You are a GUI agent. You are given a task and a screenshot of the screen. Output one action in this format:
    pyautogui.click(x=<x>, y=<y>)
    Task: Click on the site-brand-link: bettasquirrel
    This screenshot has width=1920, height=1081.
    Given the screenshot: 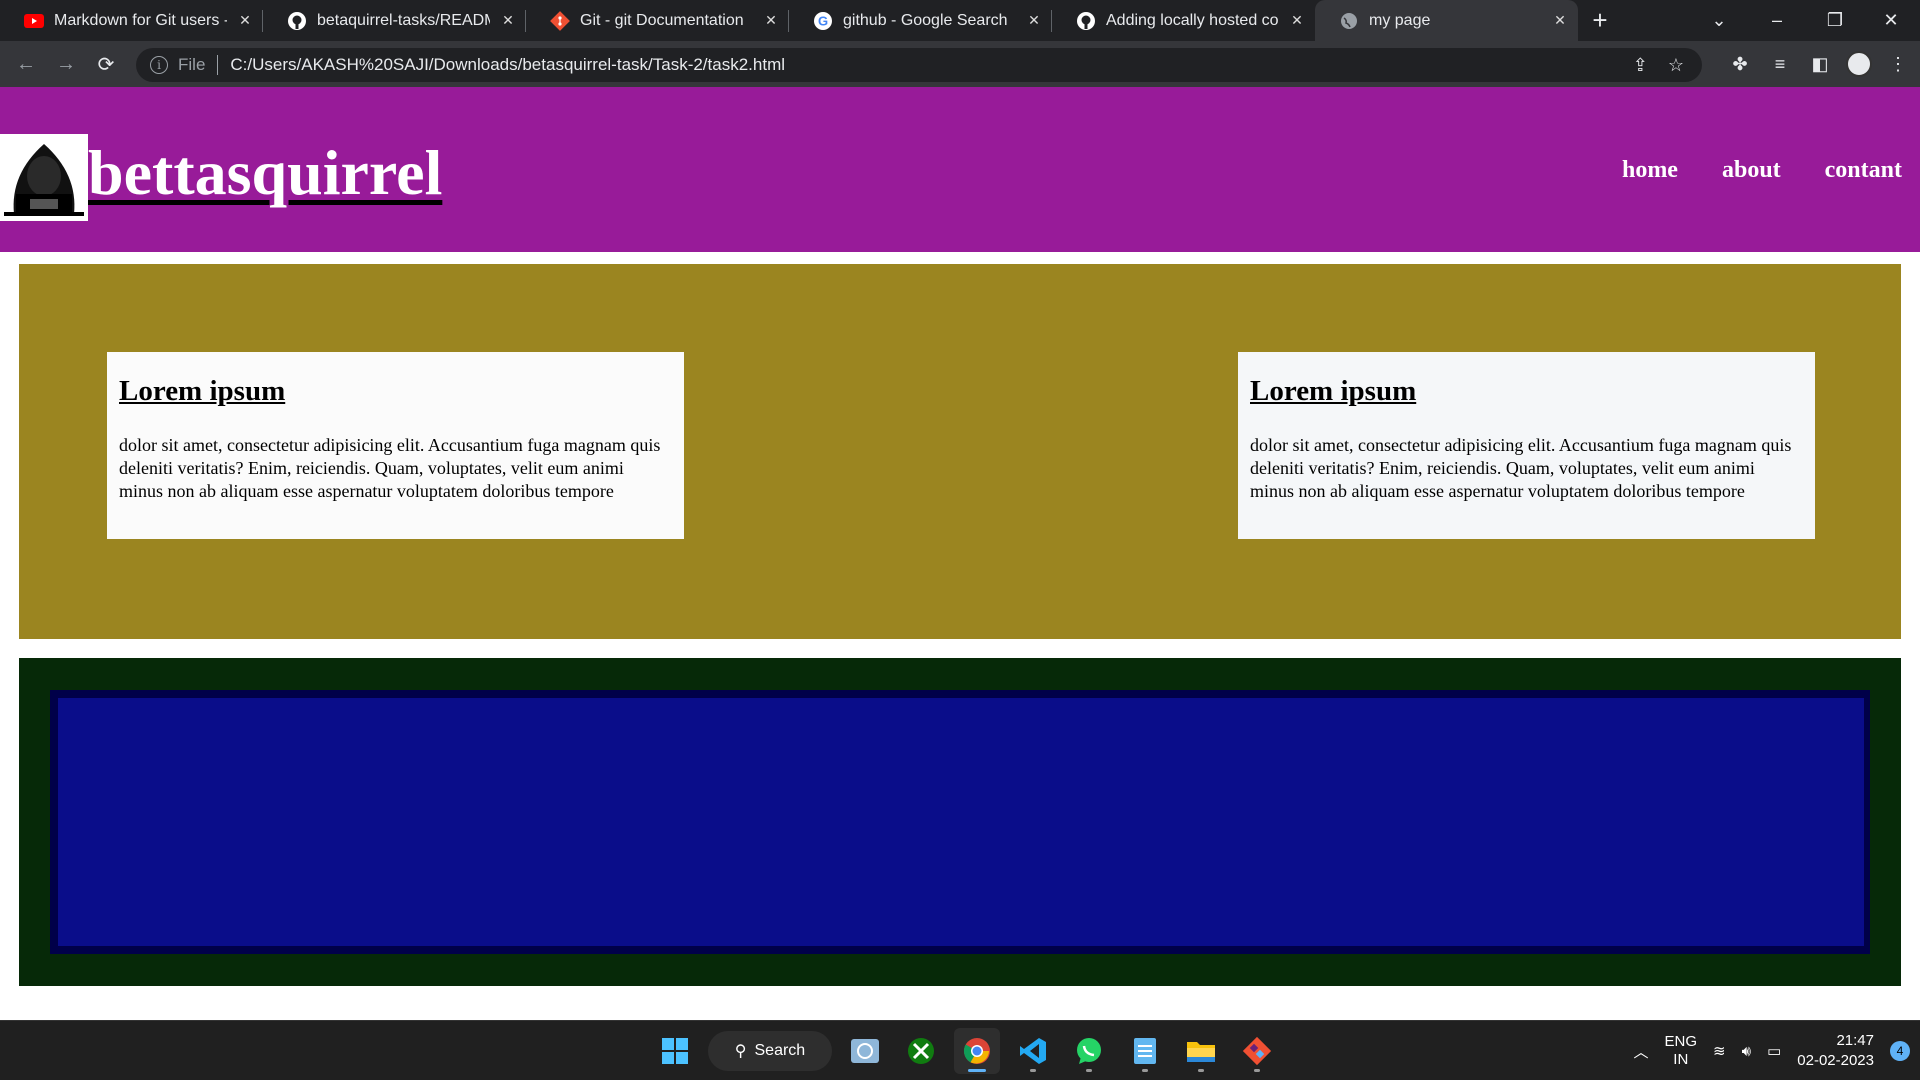 What is the action you would take?
    pyautogui.click(x=265, y=173)
    